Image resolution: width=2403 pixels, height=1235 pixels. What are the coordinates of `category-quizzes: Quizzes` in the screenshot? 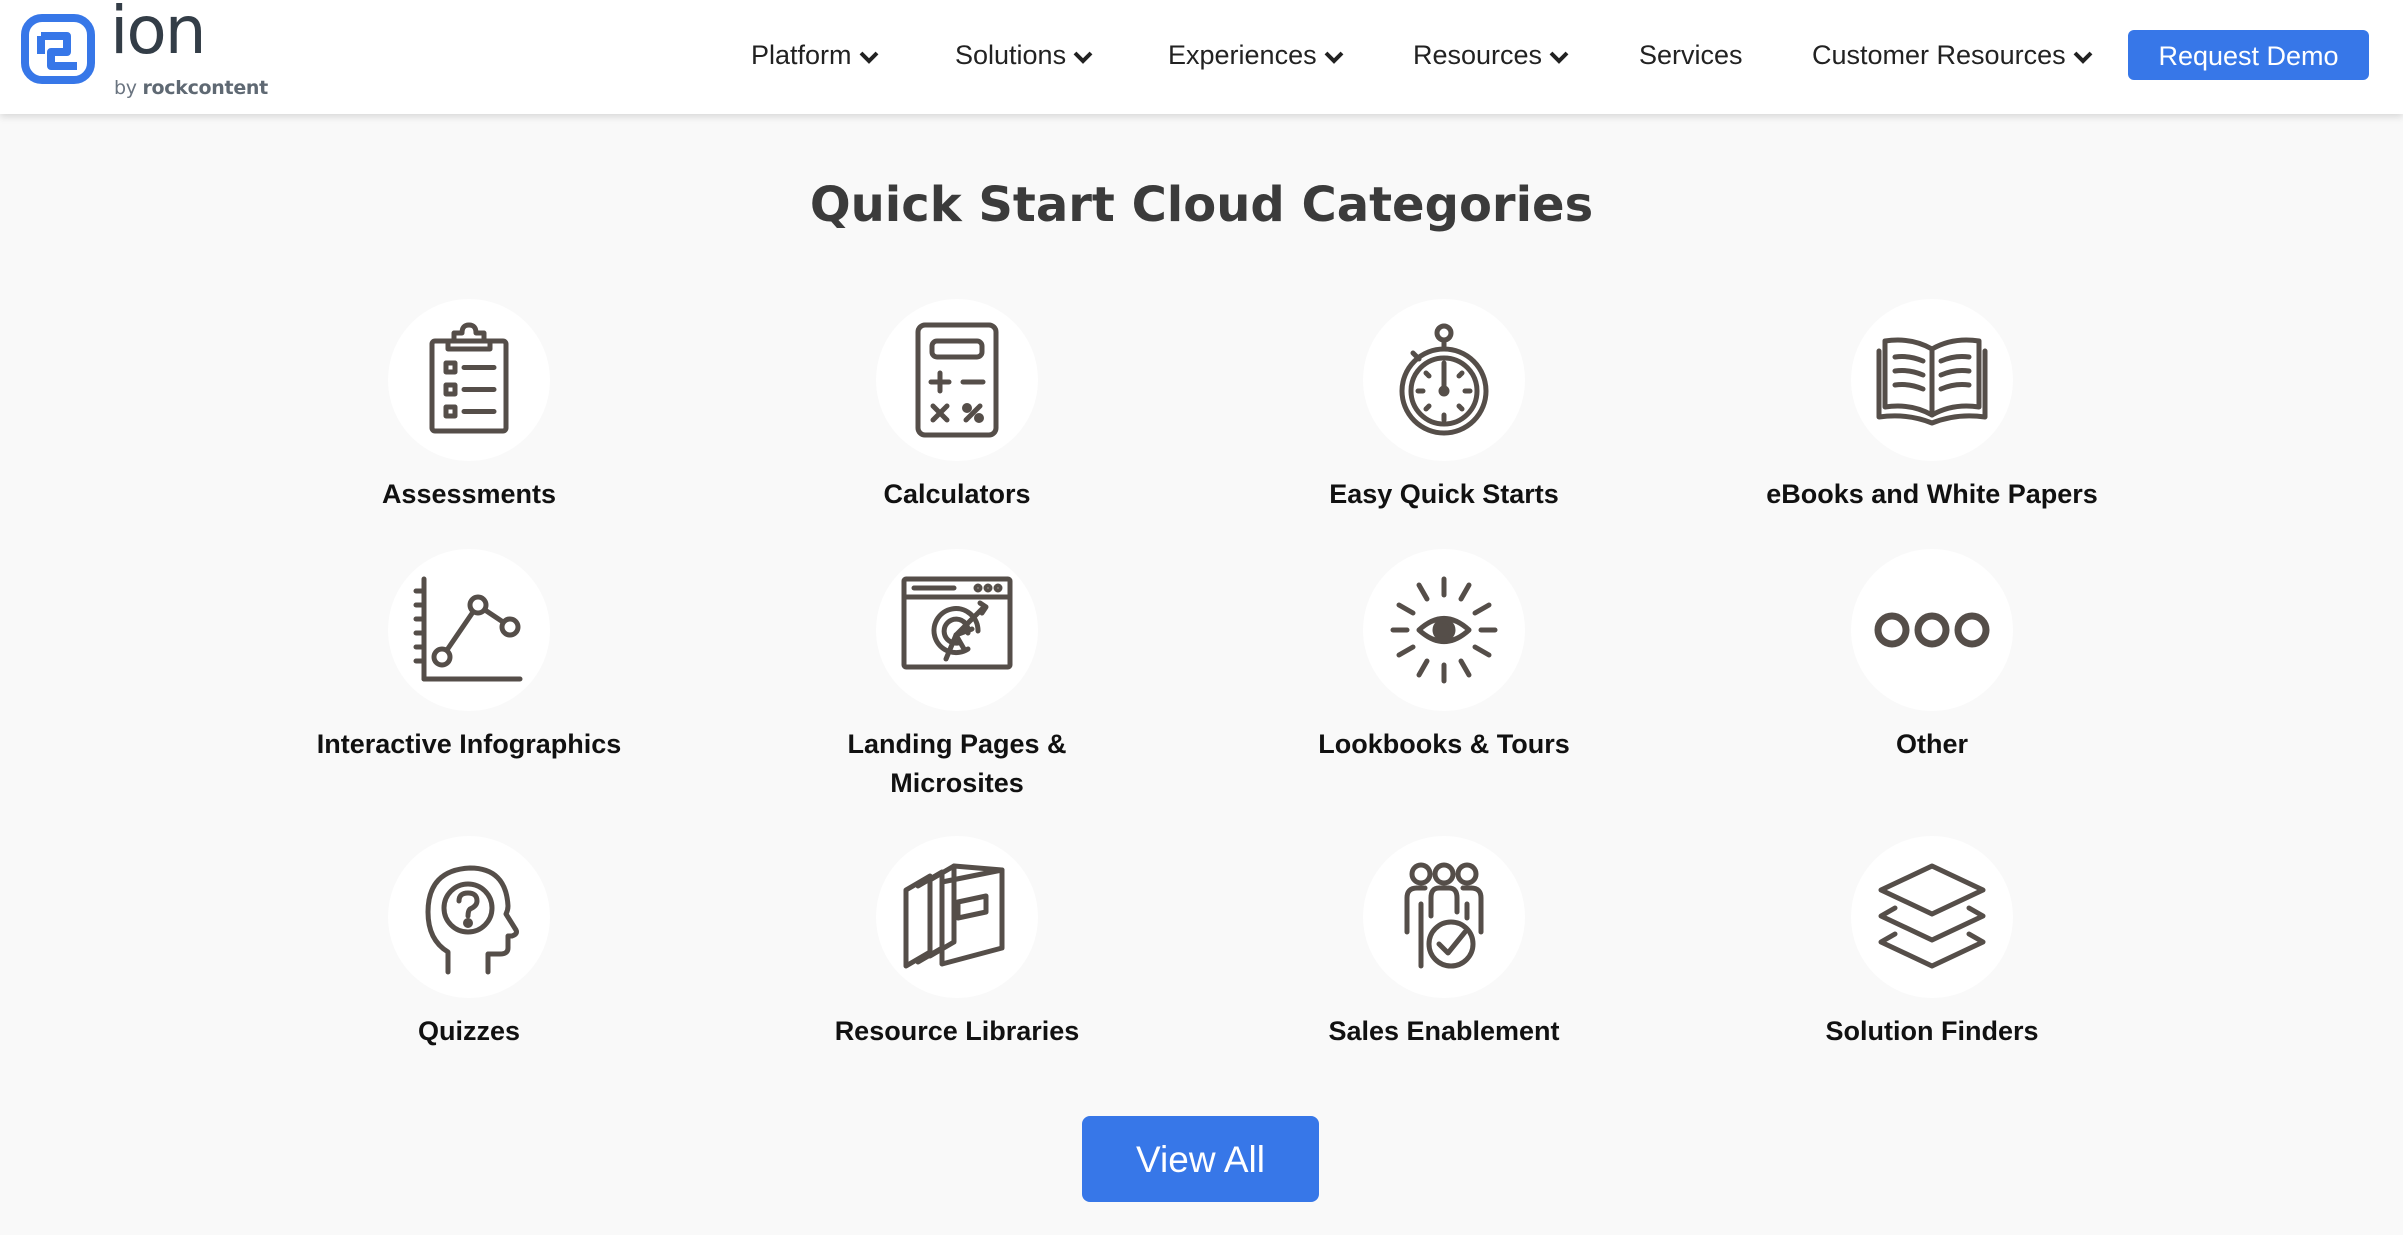 It's located at (469, 943).